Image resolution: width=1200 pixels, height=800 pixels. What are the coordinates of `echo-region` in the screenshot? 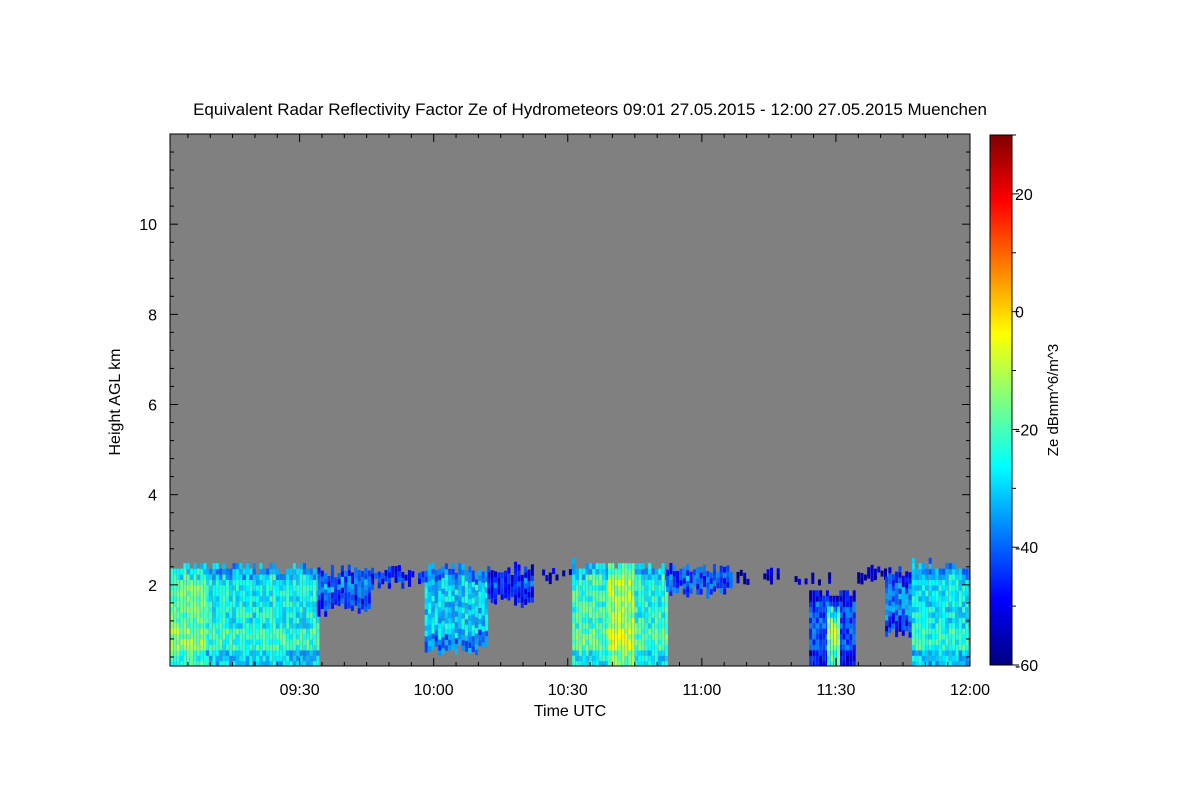 It's located at (590, 611).